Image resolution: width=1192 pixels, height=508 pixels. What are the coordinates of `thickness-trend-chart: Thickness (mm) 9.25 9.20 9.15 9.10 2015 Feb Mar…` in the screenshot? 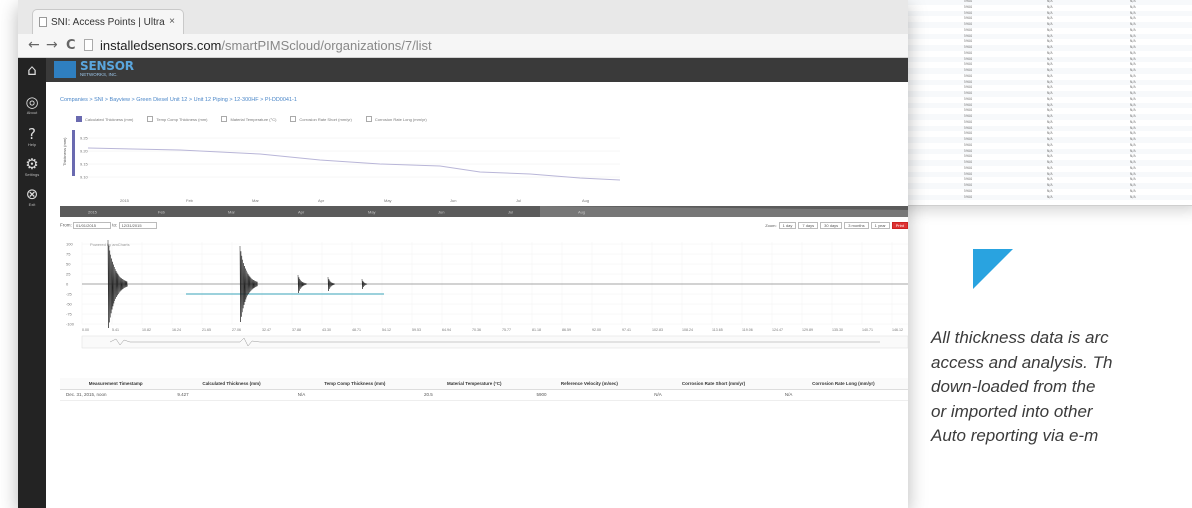 It's located at (341, 166).